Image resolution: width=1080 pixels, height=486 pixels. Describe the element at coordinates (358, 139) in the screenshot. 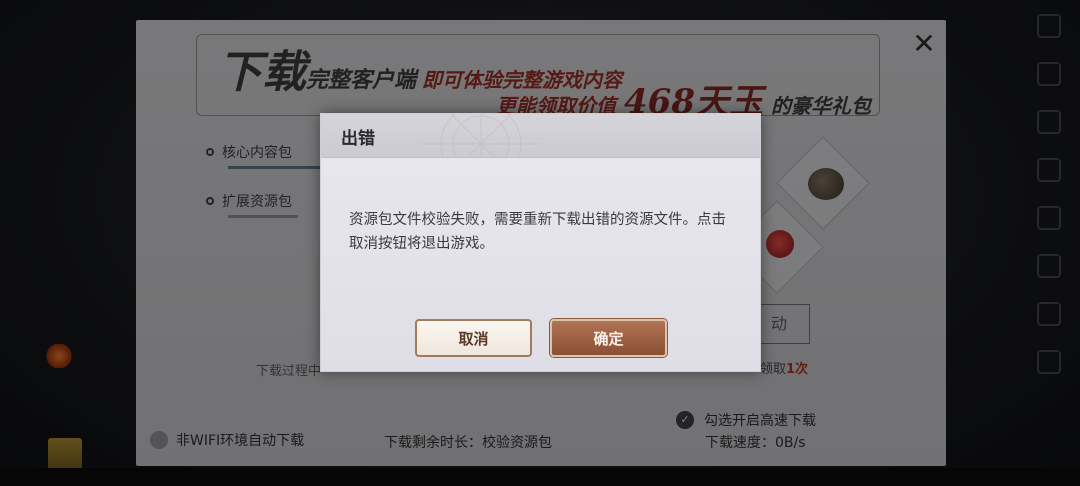

I see `dialog-title: 出错` at that location.